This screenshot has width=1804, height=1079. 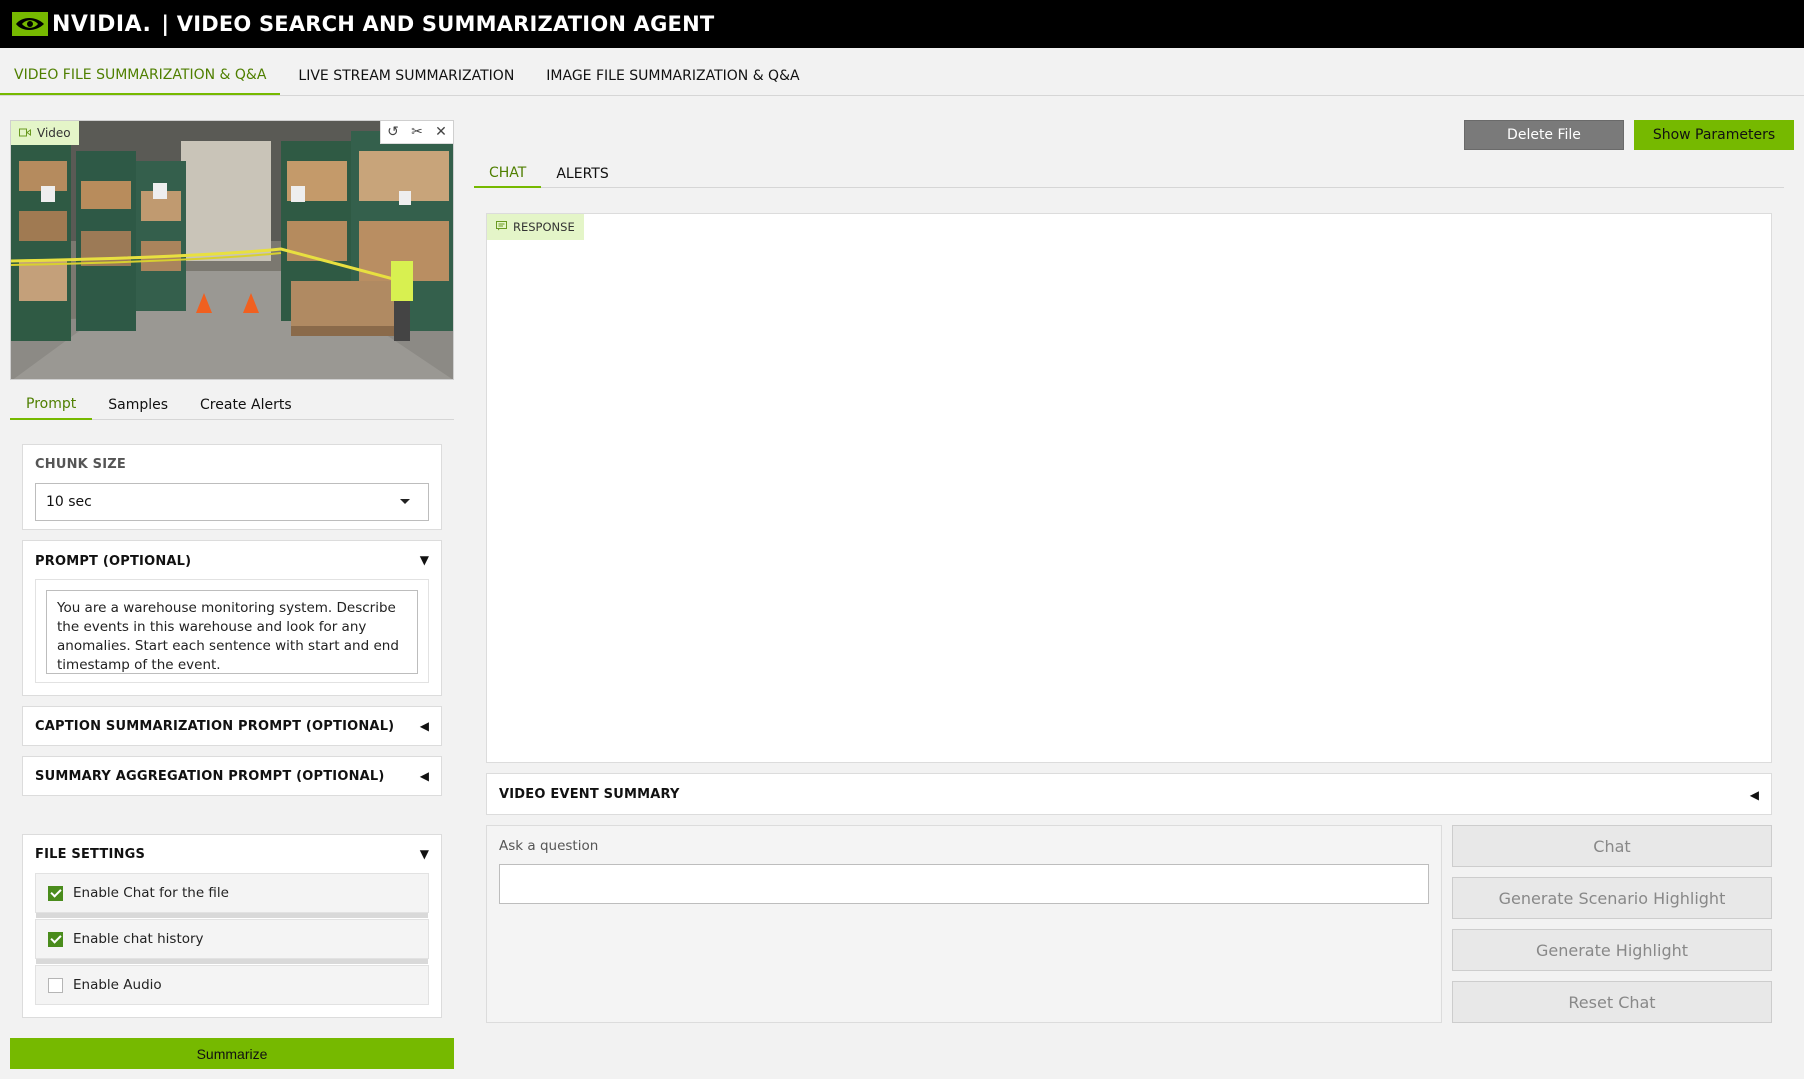 What do you see at coordinates (138, 939) in the screenshot?
I see `enable-chat-history-label: Enable chat history` at bounding box center [138, 939].